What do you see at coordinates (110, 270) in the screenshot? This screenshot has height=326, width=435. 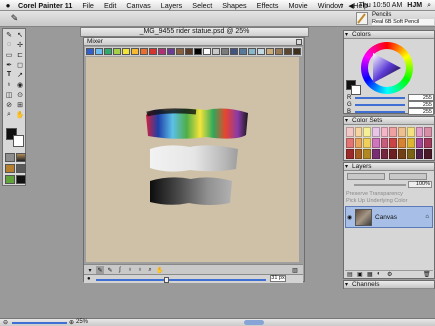 I see `apply-color-icon: ✎` at bounding box center [110, 270].